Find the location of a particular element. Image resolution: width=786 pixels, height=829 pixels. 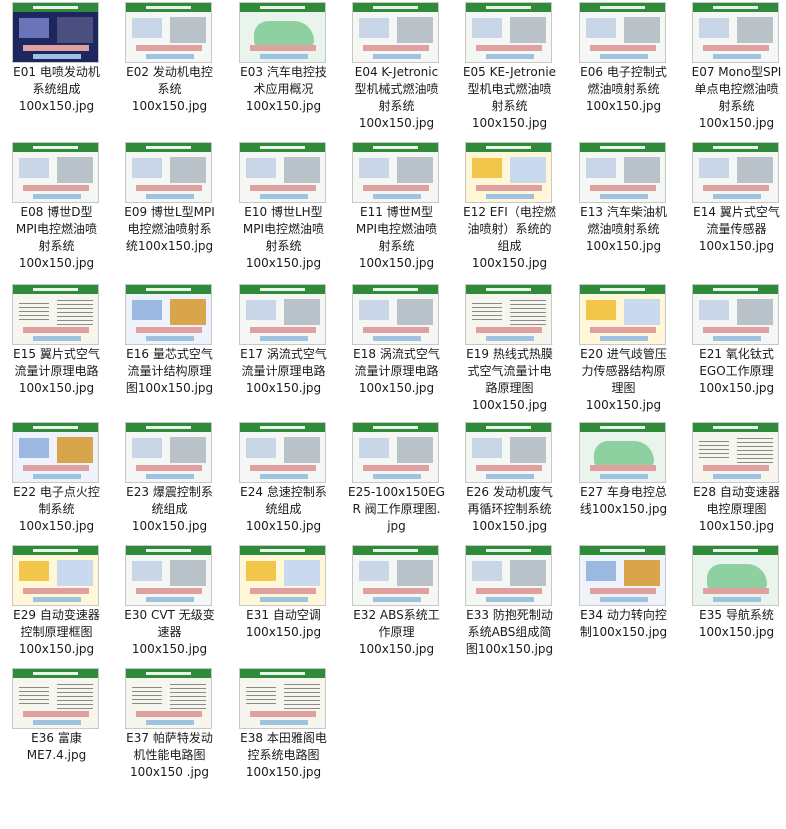

file-name-line: 术应用概况 is located at coordinates (283, 89).